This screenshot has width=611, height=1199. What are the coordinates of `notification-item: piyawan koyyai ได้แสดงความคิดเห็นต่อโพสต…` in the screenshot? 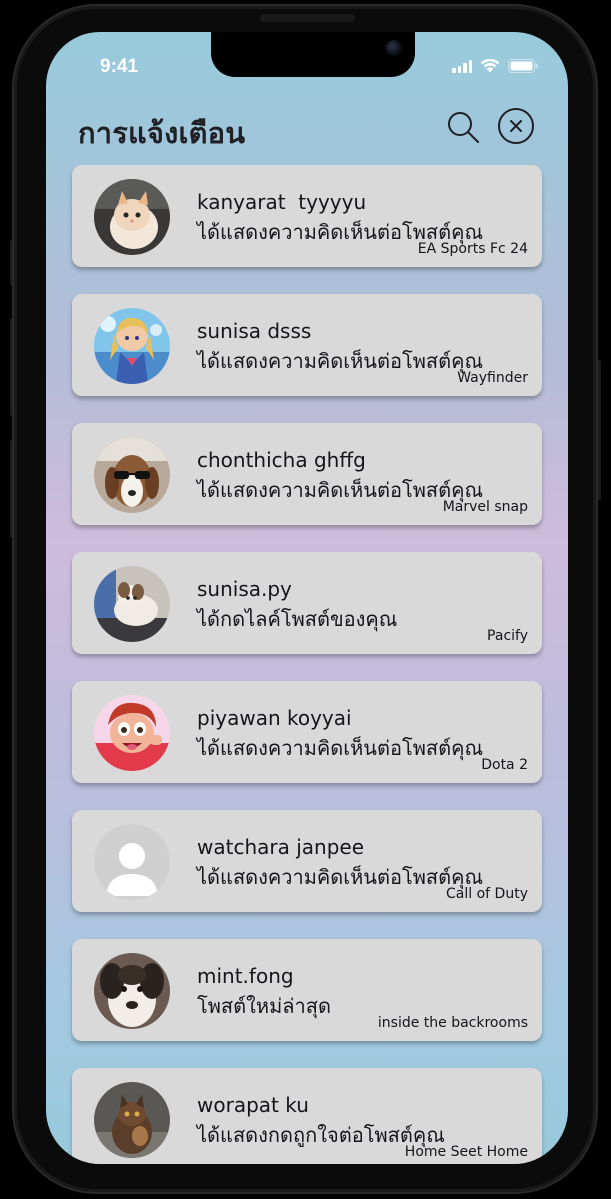 It's located at (307, 732).